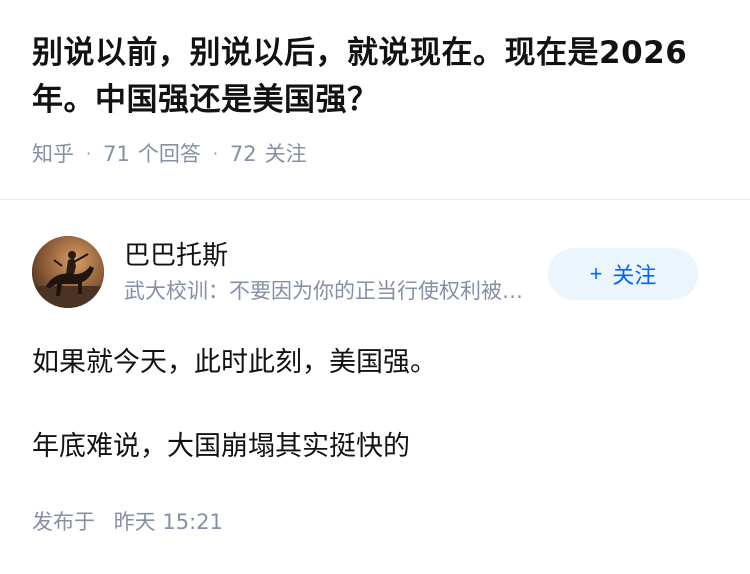 The width and height of the screenshot is (750, 574). I want to click on author-info: 巴巴托斯 武大校训：不要因为你的正当行使权利被质疑而感到羞耻, so click(330, 272).